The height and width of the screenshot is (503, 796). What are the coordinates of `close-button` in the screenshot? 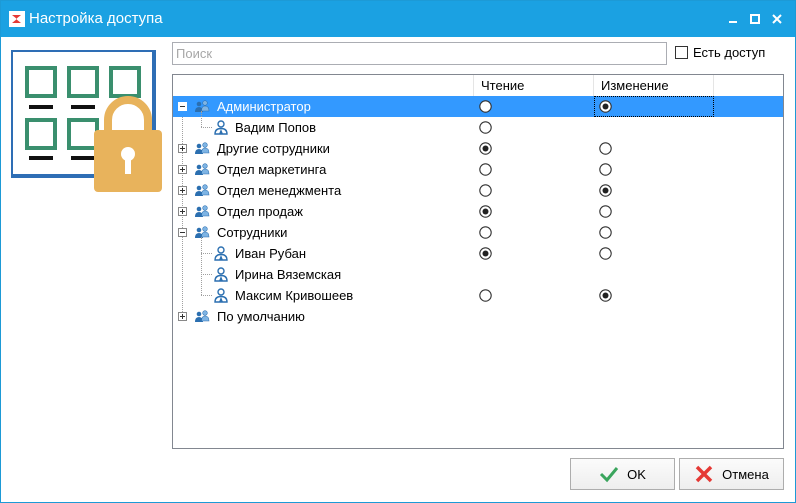 It's located at (777, 19).